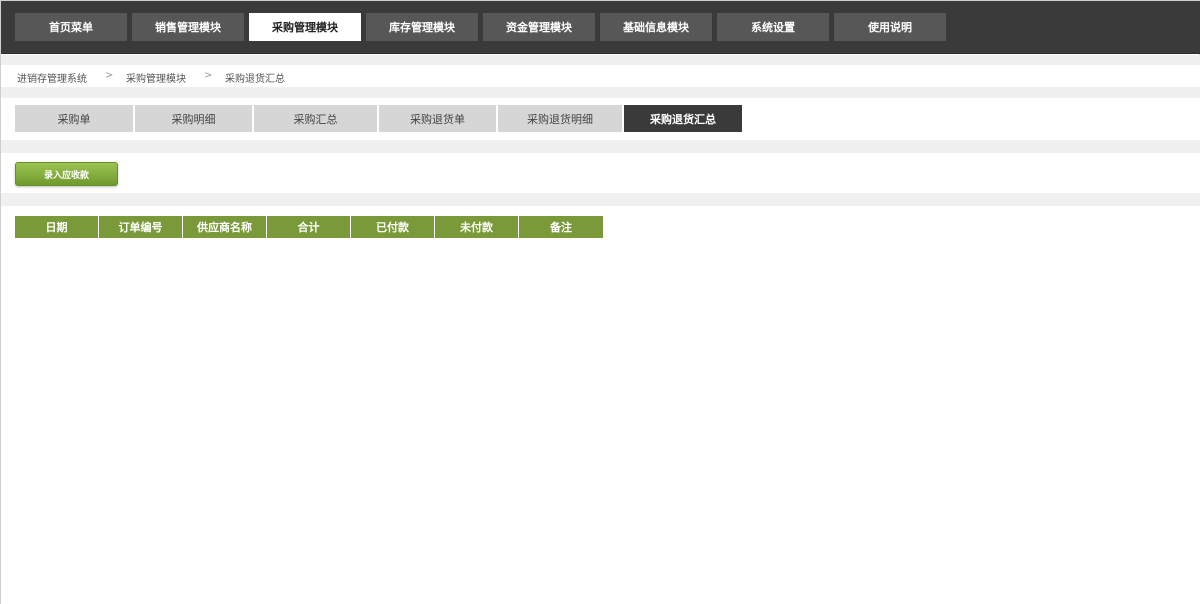  I want to click on tab-purchase-return-summary: 采购退货汇总, so click(683, 118).